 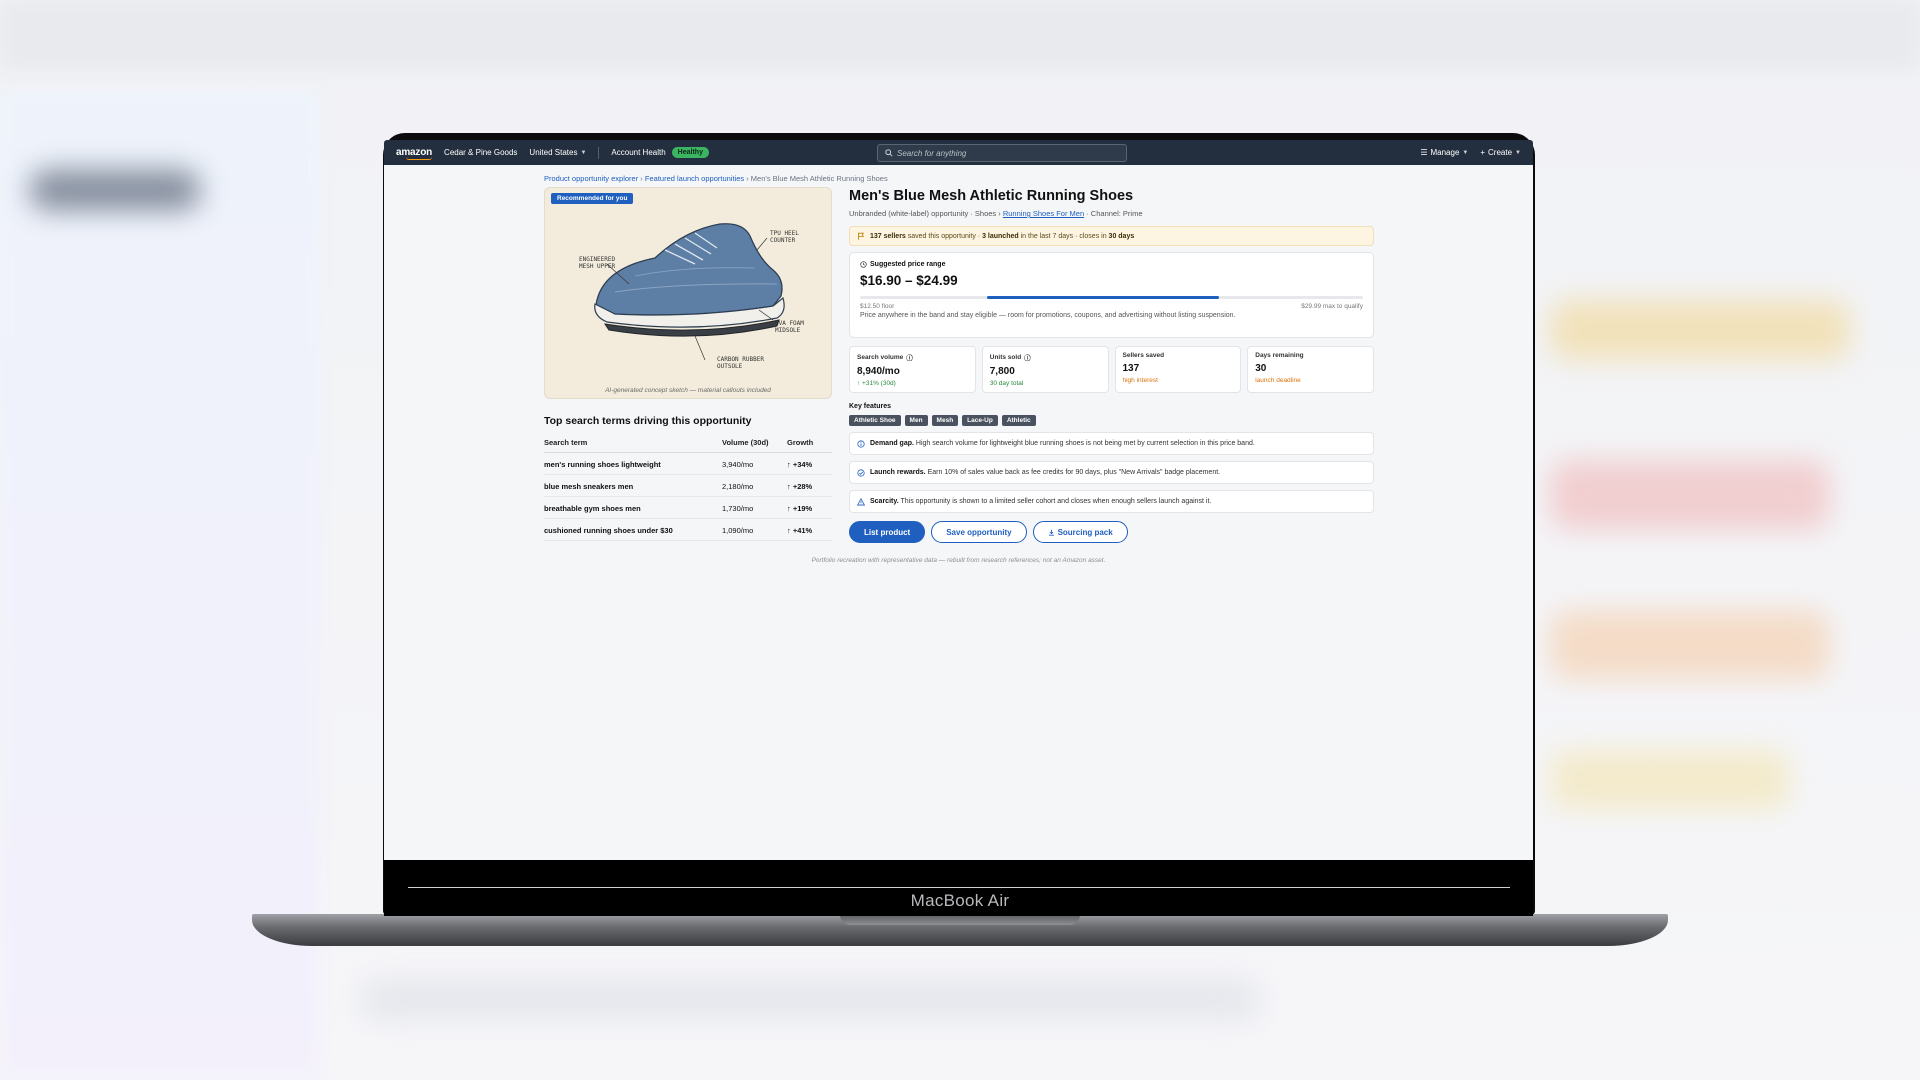 I want to click on background-topbar, so click(x=960, y=35).